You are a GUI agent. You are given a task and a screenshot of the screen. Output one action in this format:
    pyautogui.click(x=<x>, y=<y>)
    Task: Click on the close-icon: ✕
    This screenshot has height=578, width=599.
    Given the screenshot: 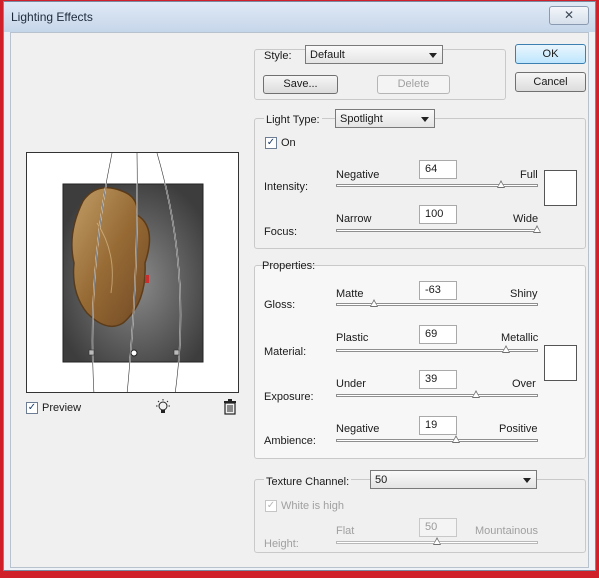 What is the action you would take?
    pyautogui.click(x=569, y=15)
    